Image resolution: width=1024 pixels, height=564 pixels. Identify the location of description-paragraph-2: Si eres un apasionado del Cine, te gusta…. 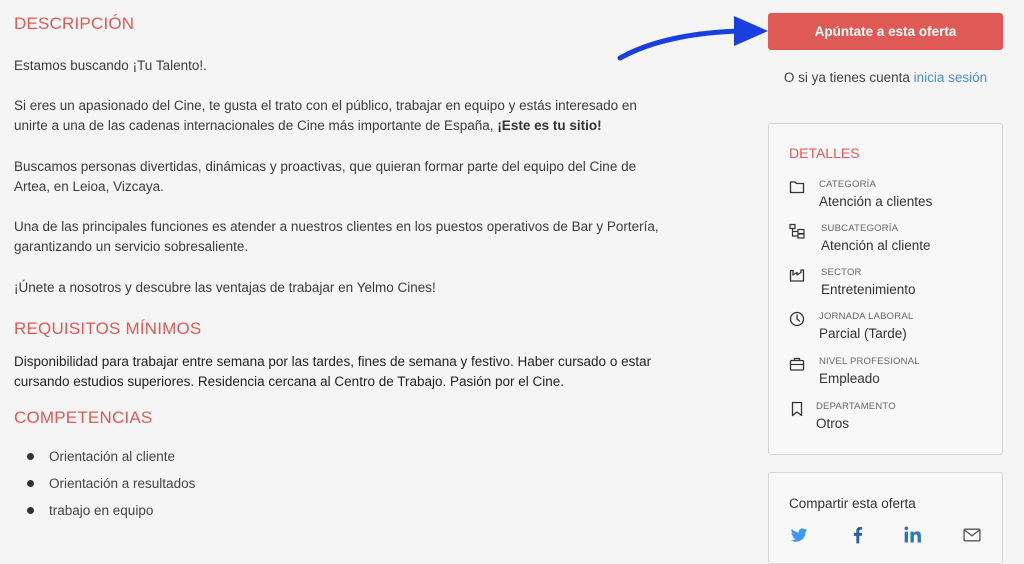
(325, 115).